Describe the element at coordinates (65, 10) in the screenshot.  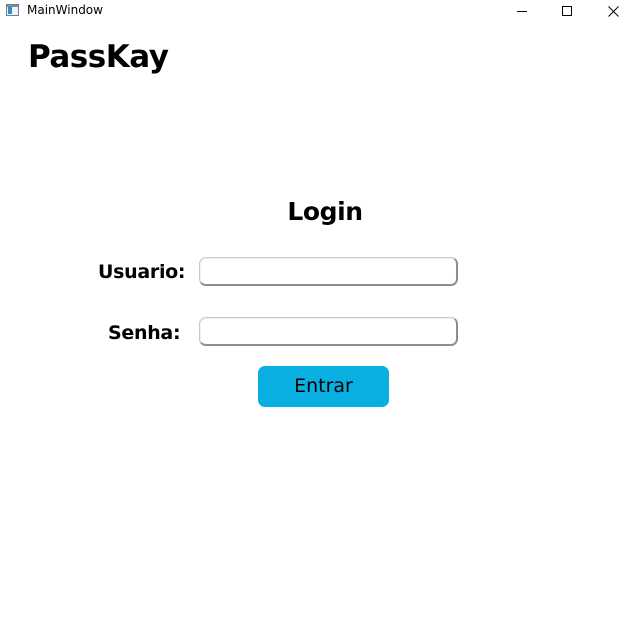
I see `window-title: MainWindow` at that location.